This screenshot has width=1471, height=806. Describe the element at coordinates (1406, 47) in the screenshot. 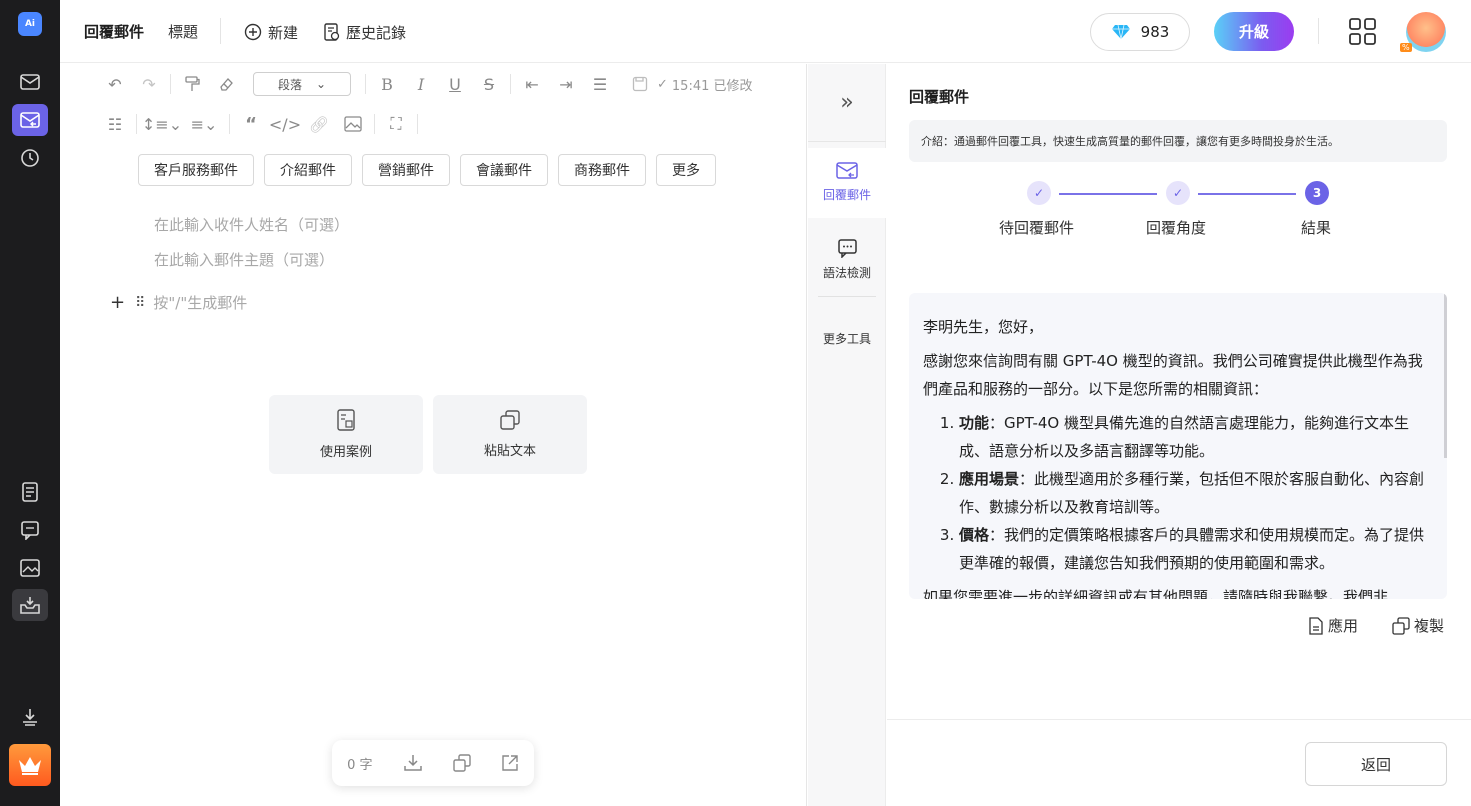

I see `avatar-badge: %` at that location.